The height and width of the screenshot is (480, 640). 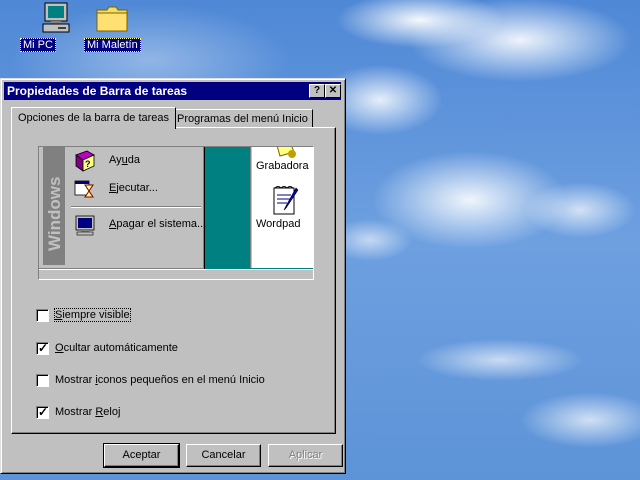 I want to click on menu-separator, so click(x=136, y=207).